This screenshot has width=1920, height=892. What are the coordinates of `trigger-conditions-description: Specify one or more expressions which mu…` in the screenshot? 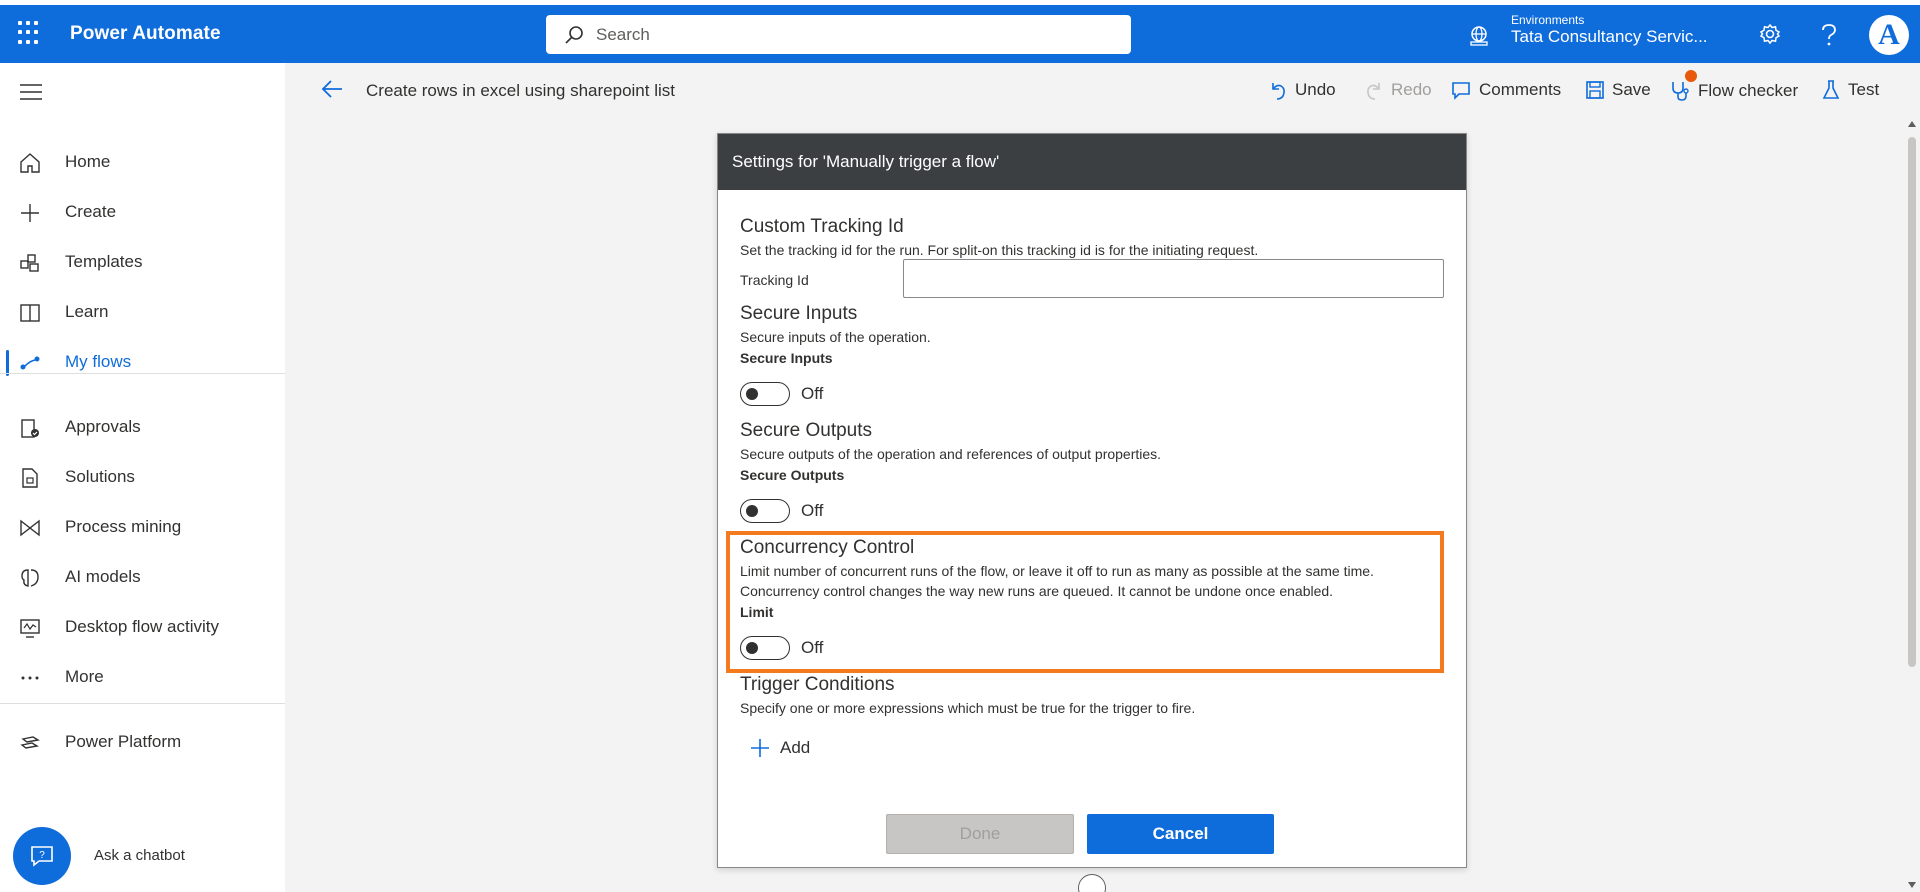 It's located at (968, 708).